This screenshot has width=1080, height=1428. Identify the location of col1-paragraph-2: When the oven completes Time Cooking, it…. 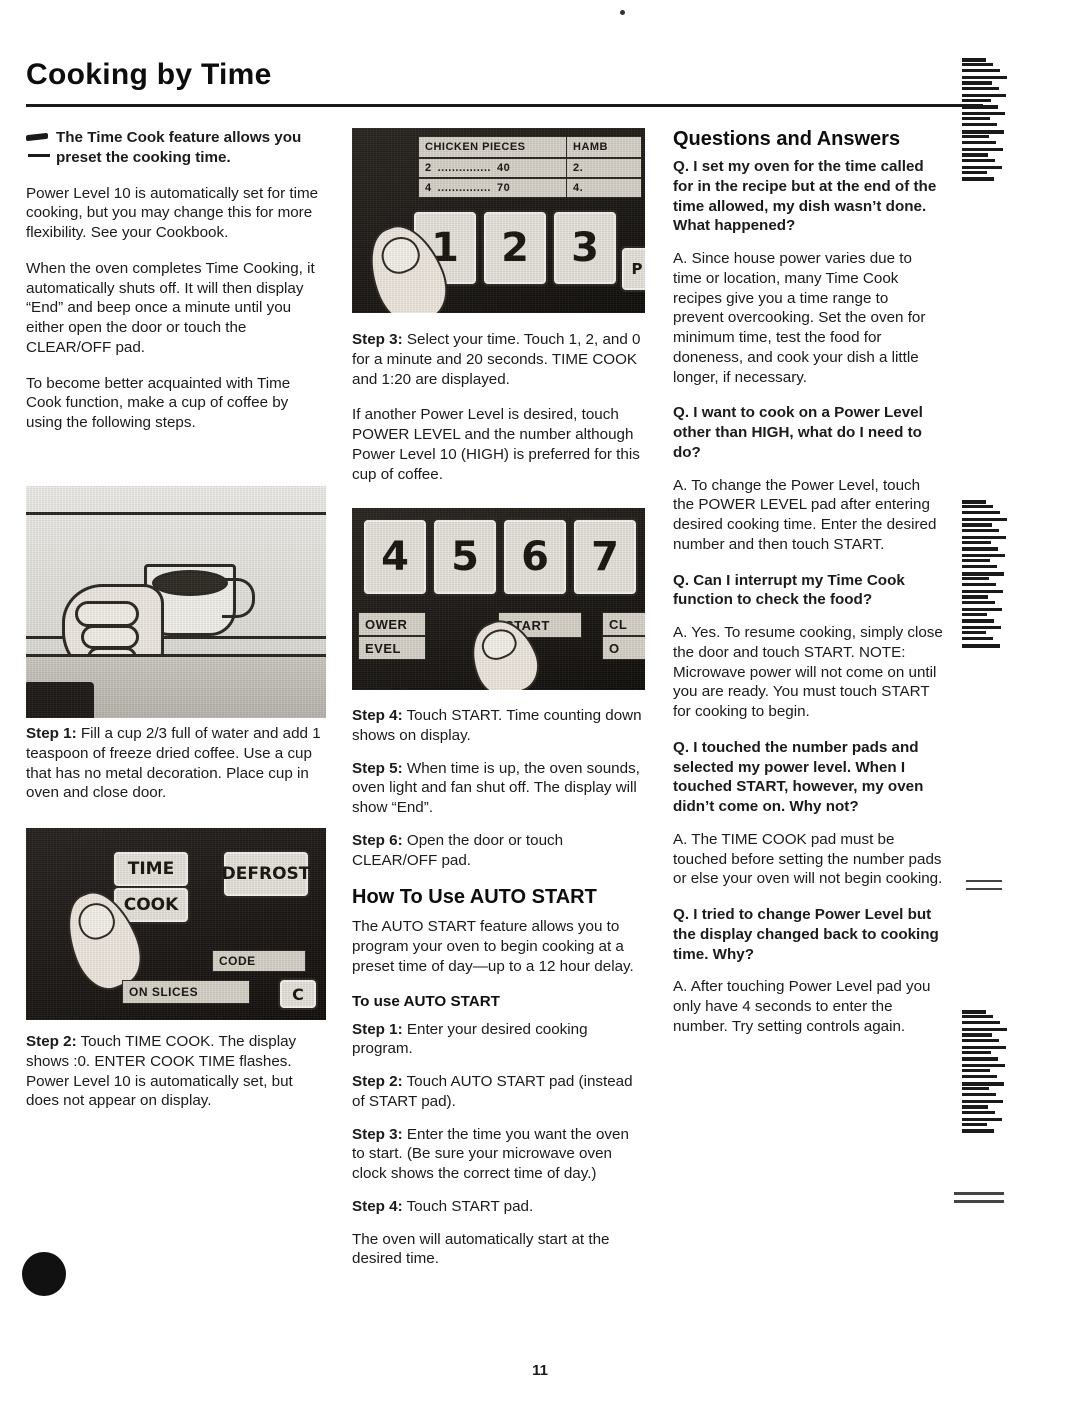
(170, 307).